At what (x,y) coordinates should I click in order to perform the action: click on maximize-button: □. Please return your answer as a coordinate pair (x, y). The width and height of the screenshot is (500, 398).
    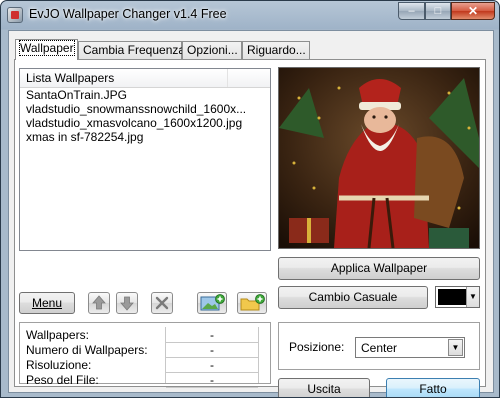
    Looking at the image, I should click on (438, 11).